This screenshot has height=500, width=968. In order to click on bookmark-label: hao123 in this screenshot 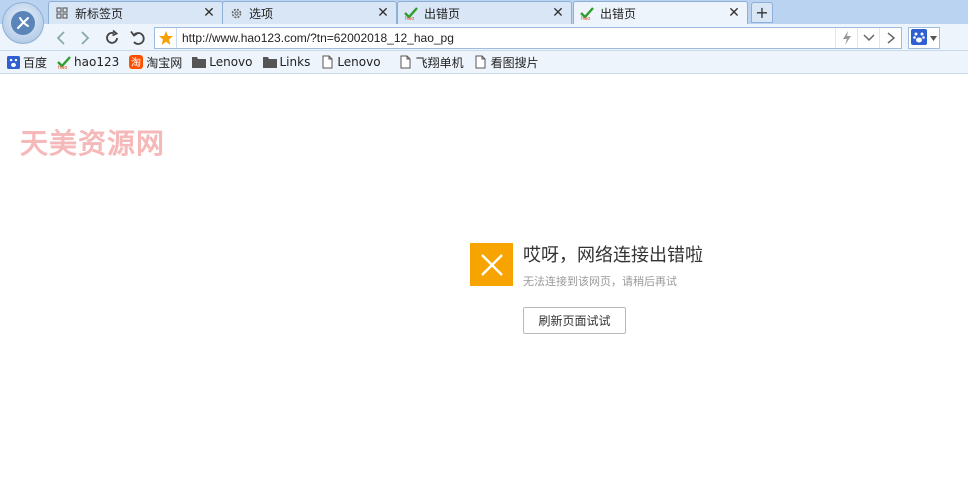, I will do `click(97, 62)`.